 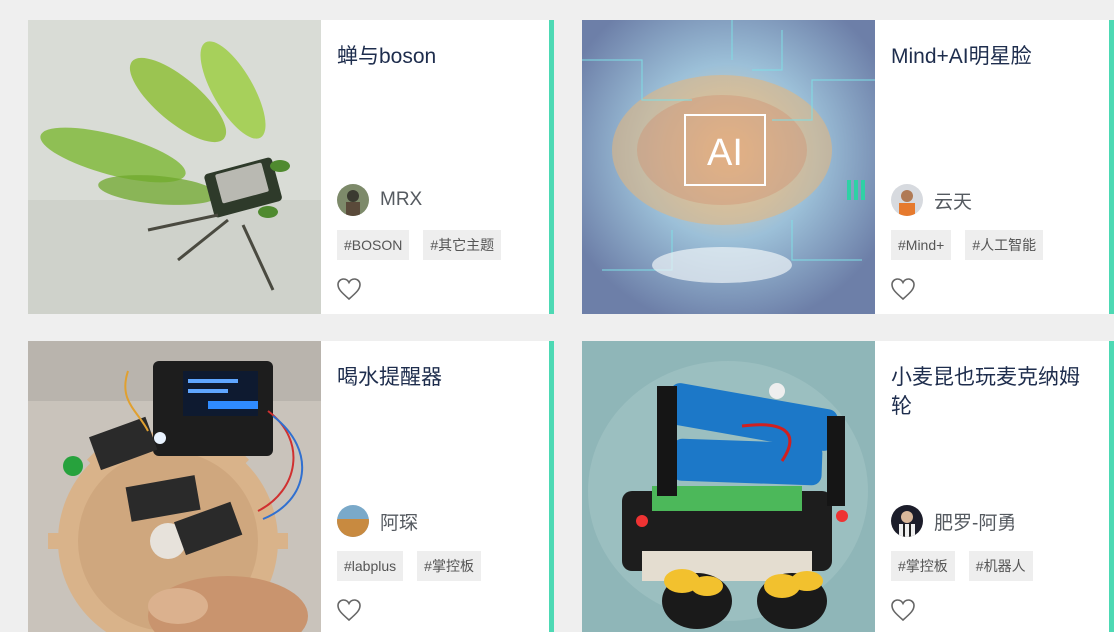 I want to click on author: 云天, so click(x=931, y=200).